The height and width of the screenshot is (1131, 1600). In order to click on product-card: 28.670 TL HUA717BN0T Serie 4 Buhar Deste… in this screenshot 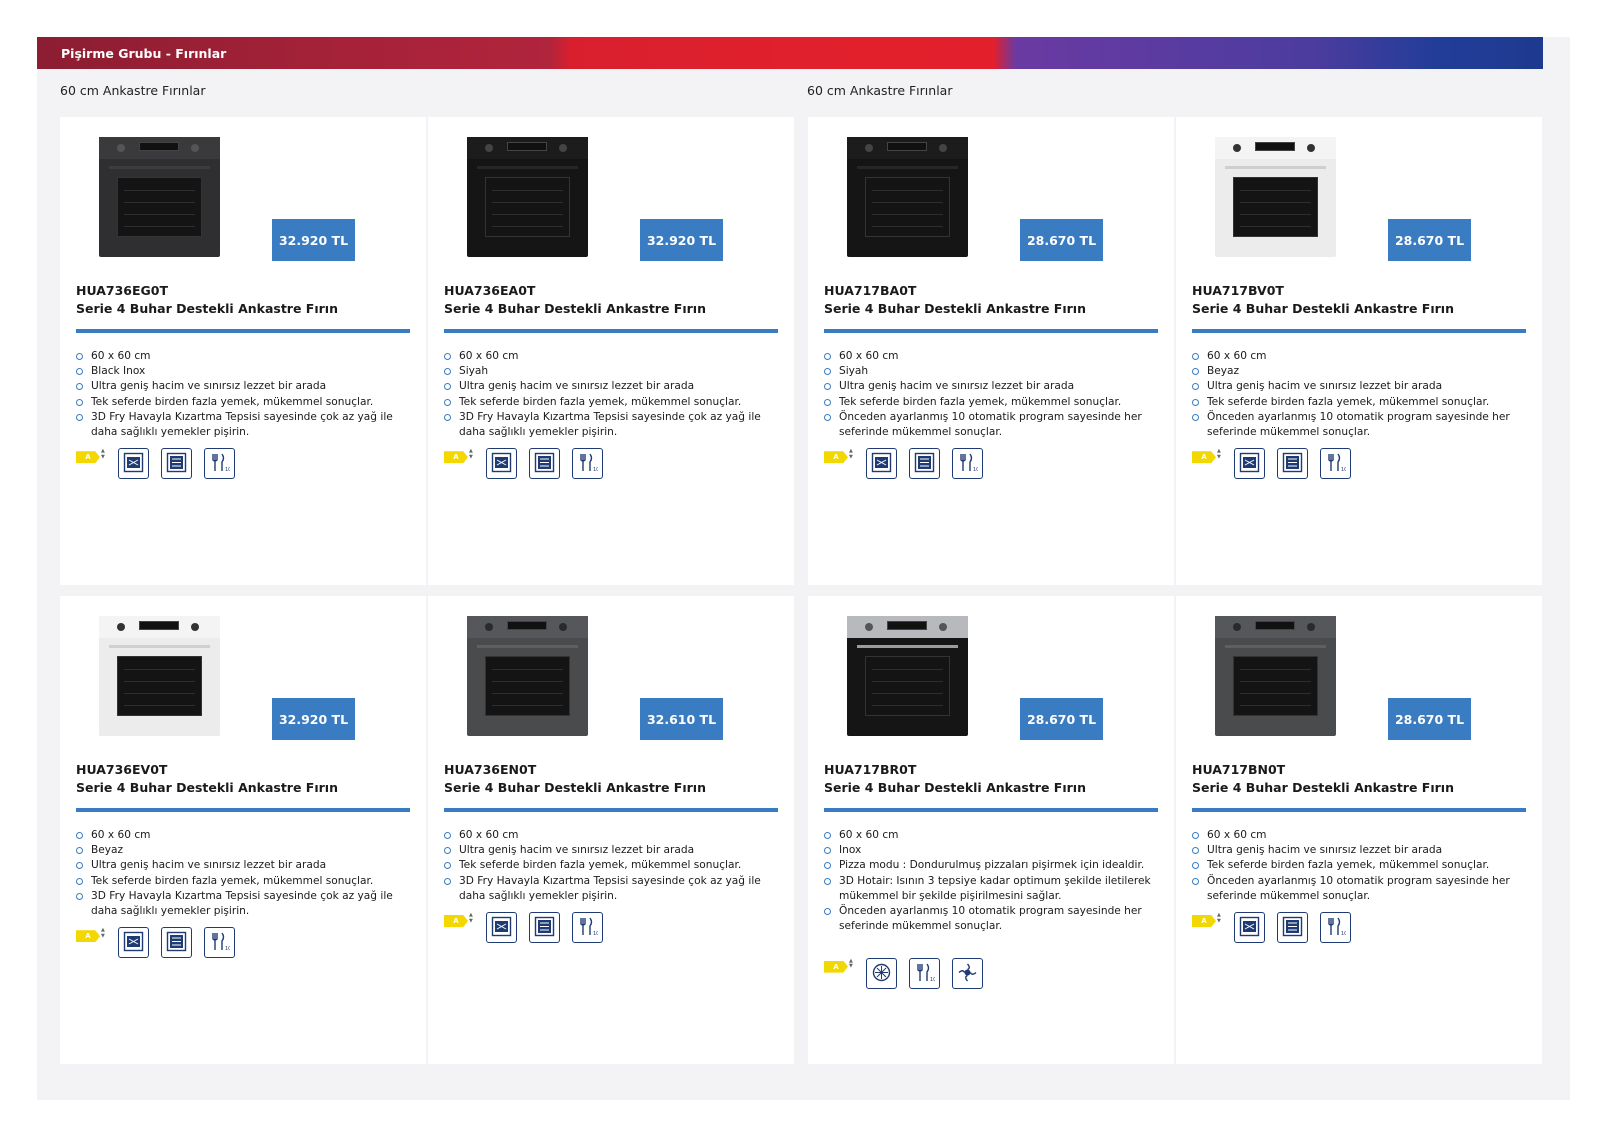, I will do `click(1359, 830)`.